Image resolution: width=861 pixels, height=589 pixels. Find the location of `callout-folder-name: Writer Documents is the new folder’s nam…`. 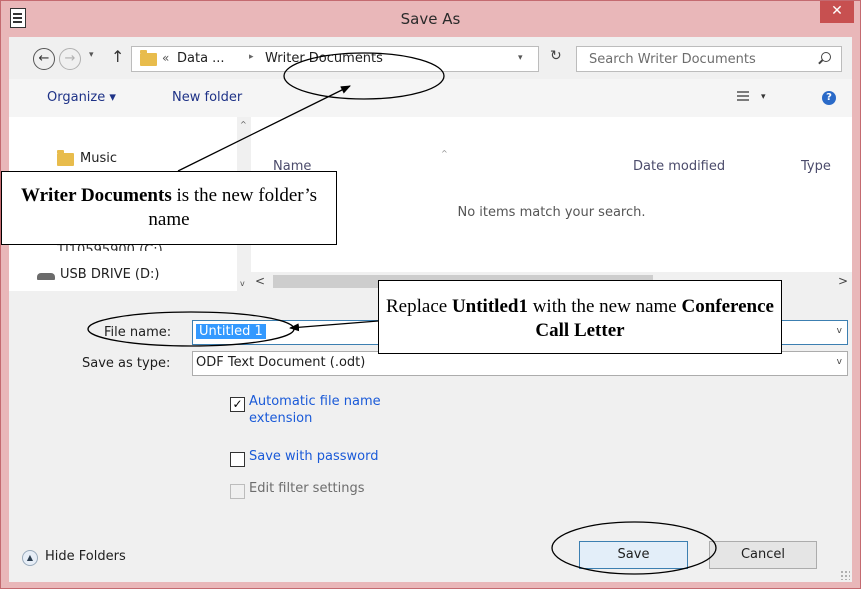

callout-folder-name: Writer Documents is the new folder’s nam… is located at coordinates (169, 208).